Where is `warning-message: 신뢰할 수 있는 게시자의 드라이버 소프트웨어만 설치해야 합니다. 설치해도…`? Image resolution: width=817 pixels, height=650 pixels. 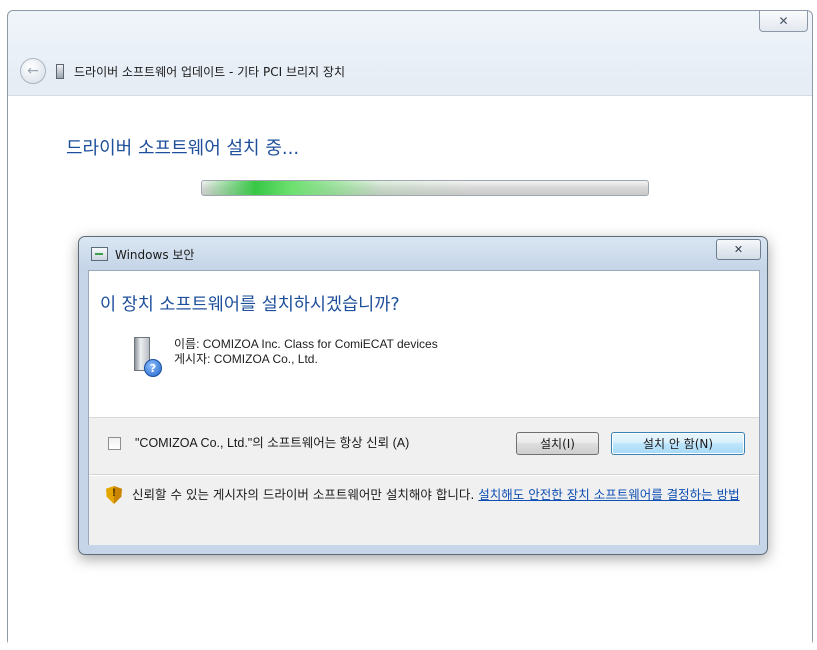 warning-message: 신뢰할 수 있는 게시자의 드라이버 소프트웨어만 설치해야 합니다. 설치해도… is located at coordinates (438, 494).